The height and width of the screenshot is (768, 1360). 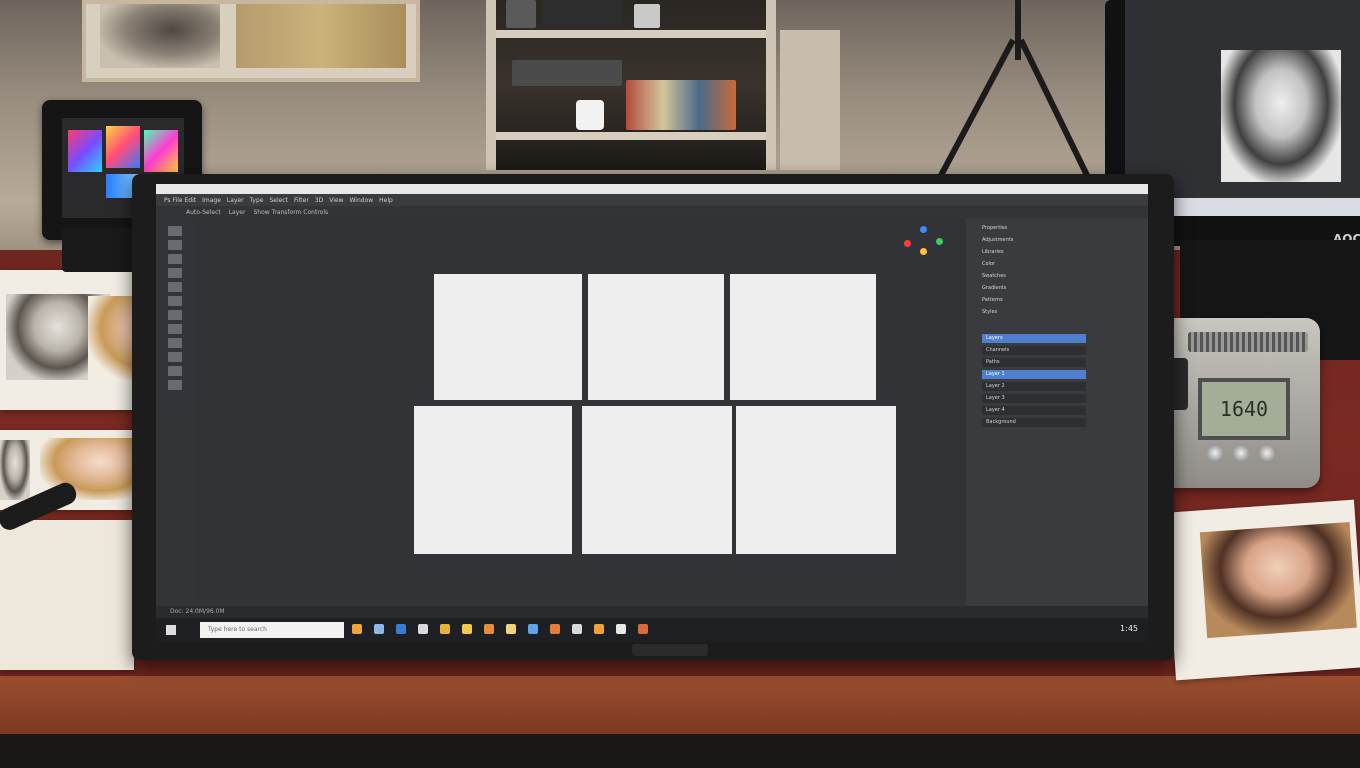 I want to click on art-supplies, so click(x=681, y=105).